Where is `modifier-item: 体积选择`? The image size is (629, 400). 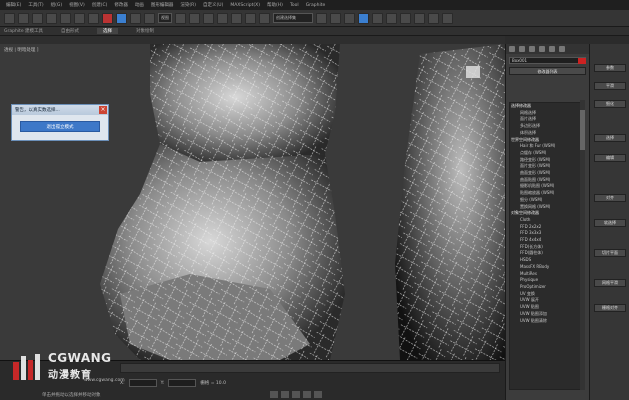 modifier-item: 体积选择 is located at coordinates (547, 133).